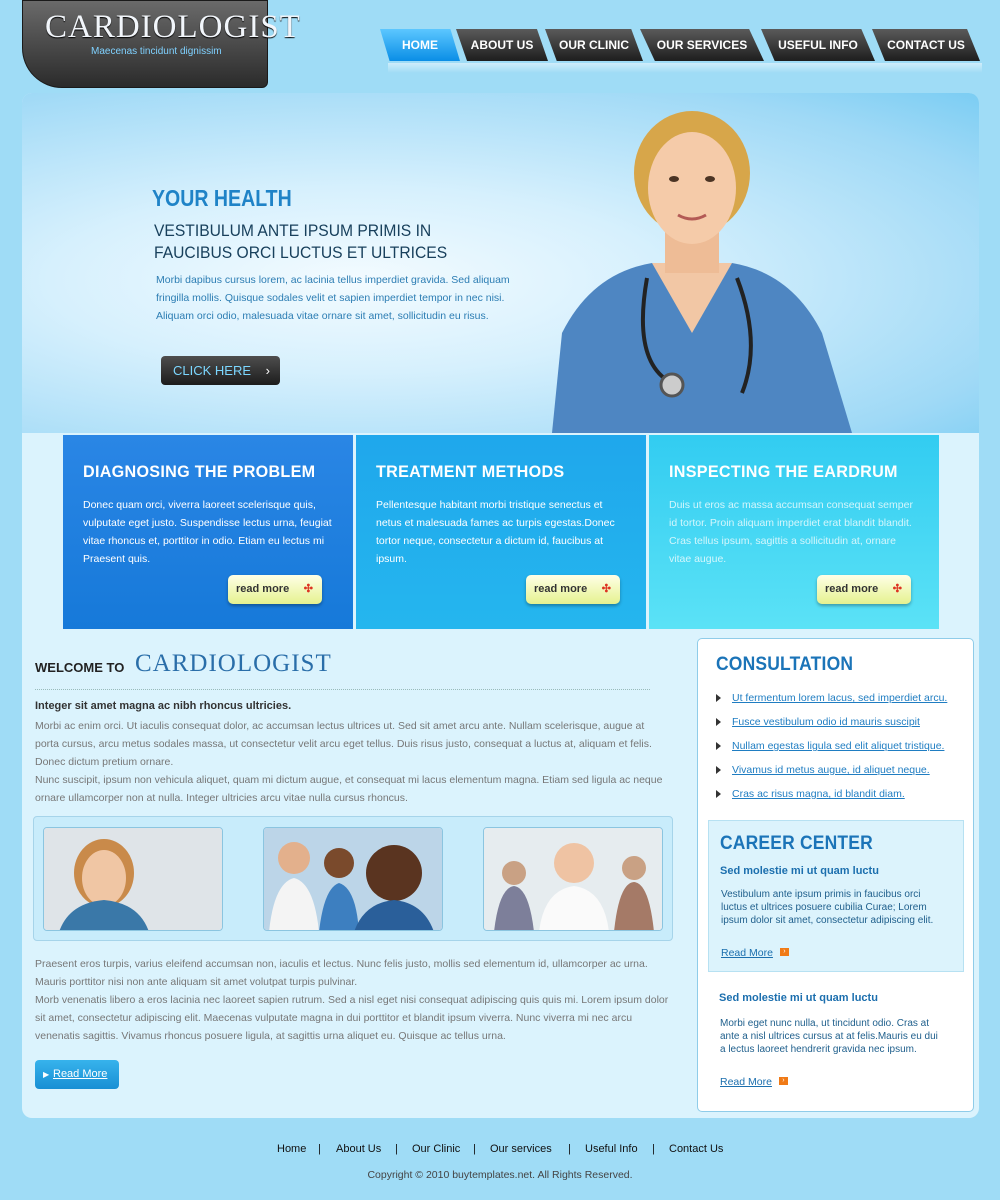 The image size is (1000, 1200). I want to click on gallery-photo-doctor, so click(573, 879).